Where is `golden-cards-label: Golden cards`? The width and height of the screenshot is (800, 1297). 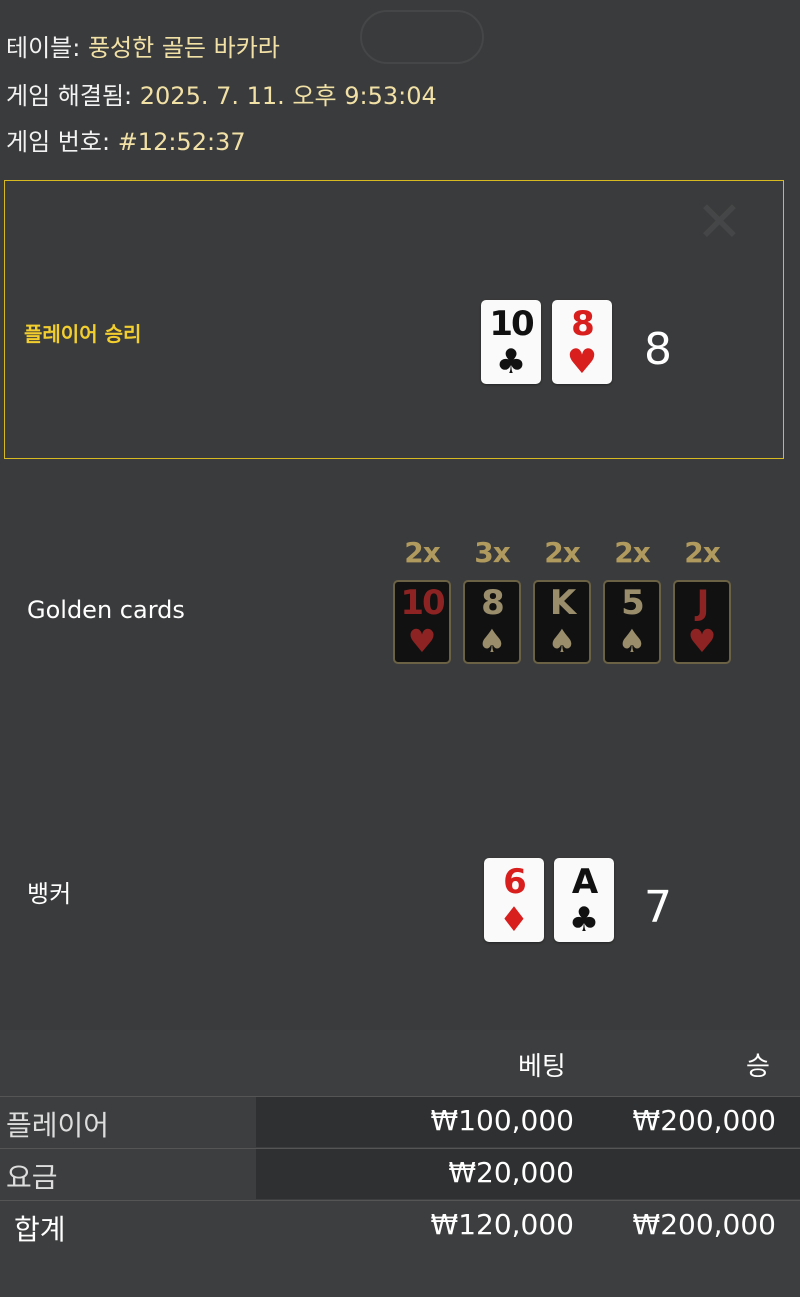 golden-cards-label: Golden cards is located at coordinates (106, 610).